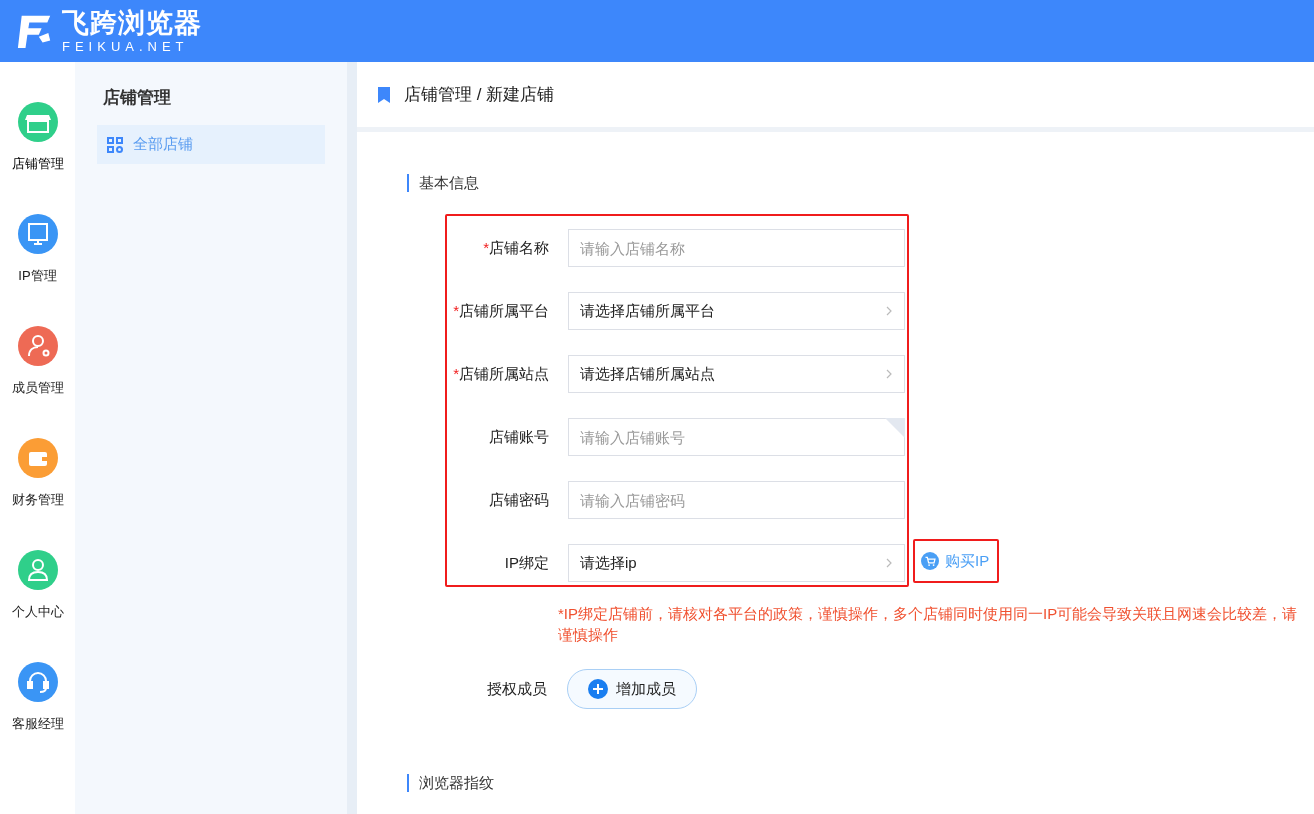 This screenshot has width=1314, height=814. Describe the element at coordinates (137, 98) in the screenshot. I see `sidebar-title: 店铺管理` at that location.